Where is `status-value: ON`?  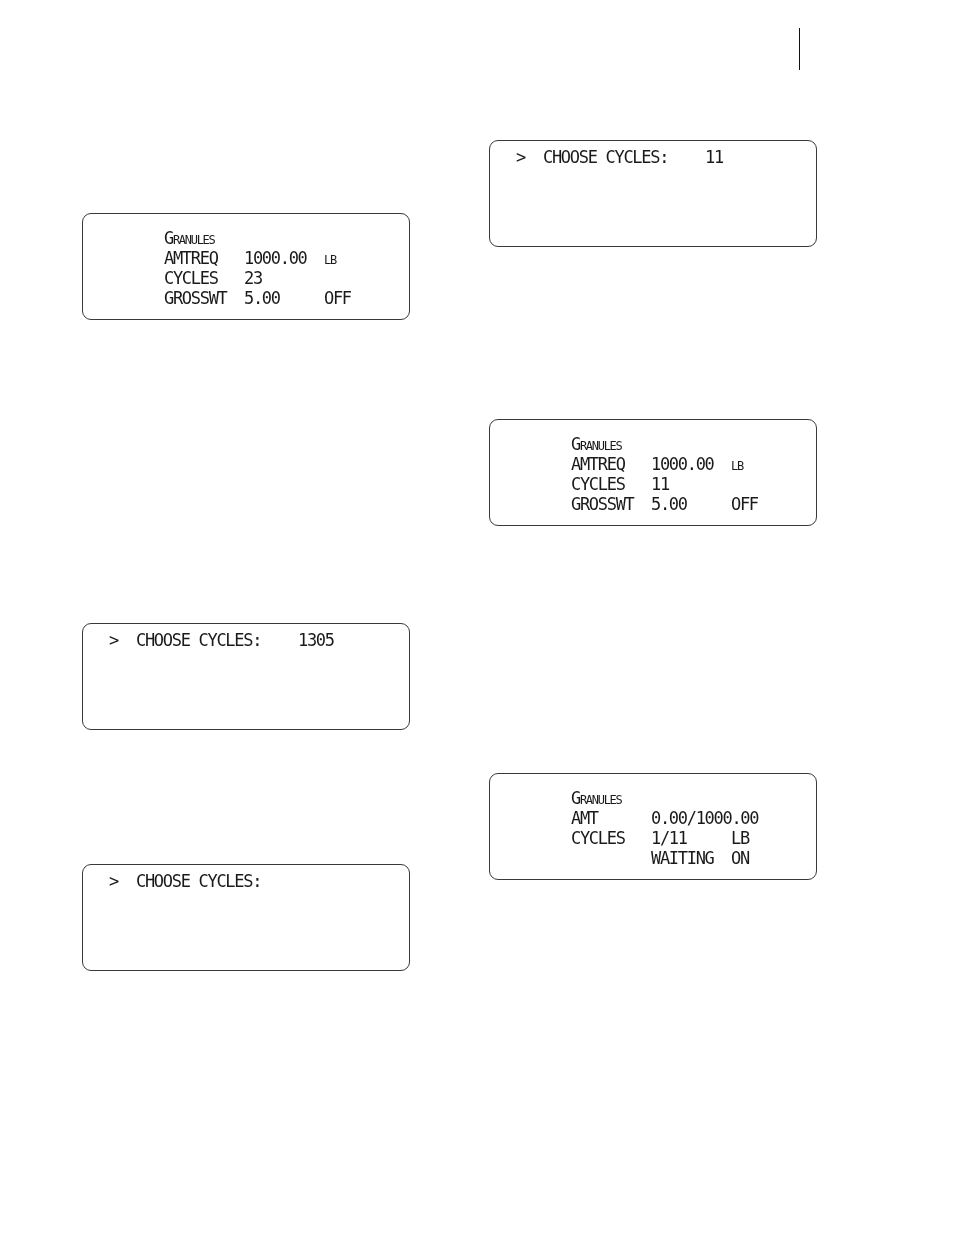 status-value: ON is located at coordinates (740, 858).